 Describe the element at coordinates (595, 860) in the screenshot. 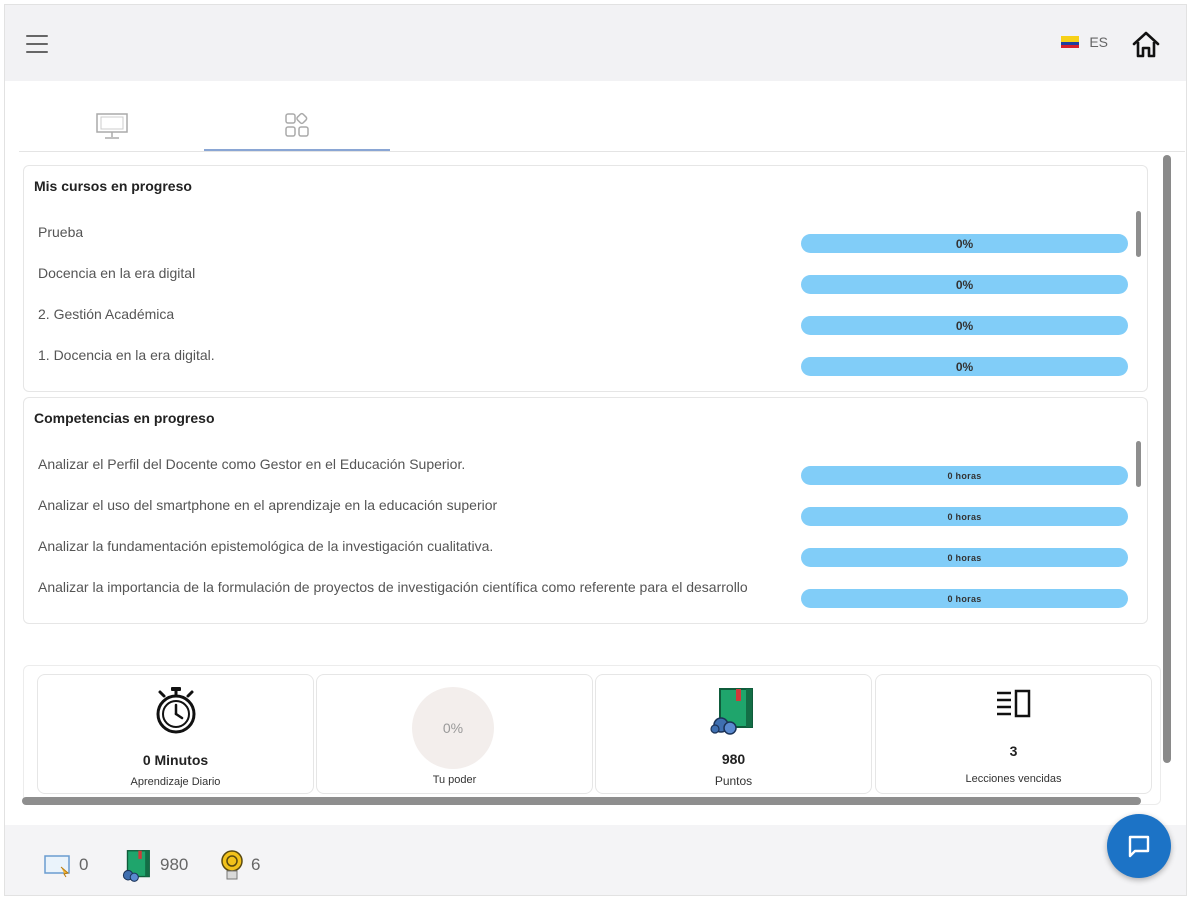

I see `footer-bar: 0 980 6` at that location.